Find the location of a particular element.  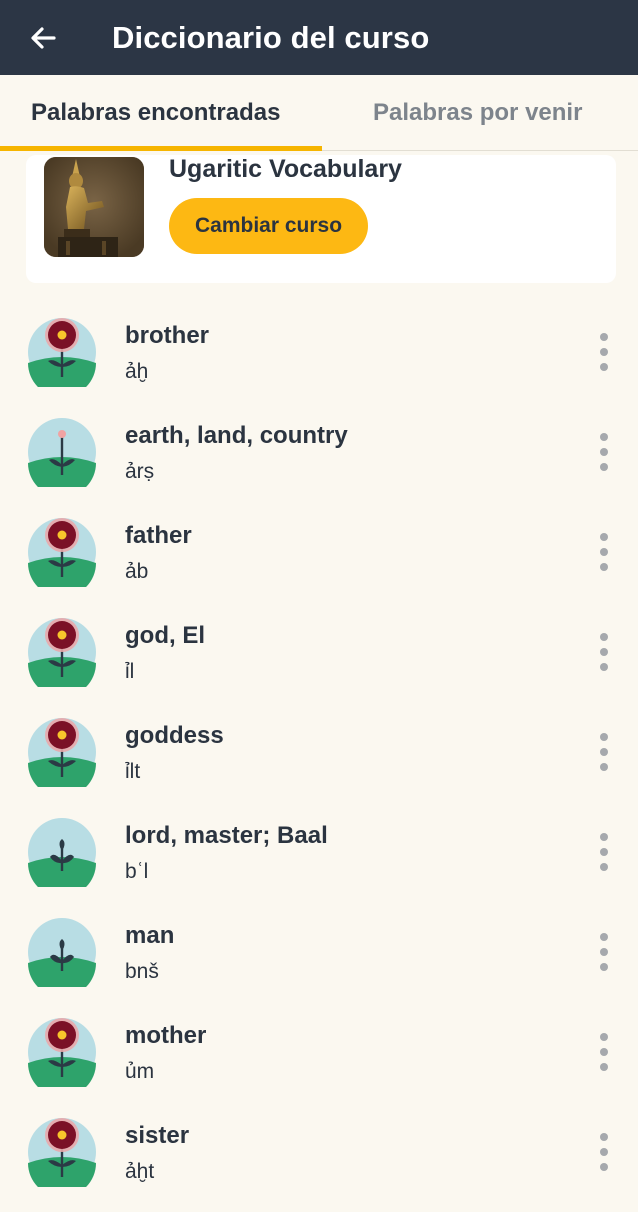

flower-bud-icon is located at coordinates (62, 452).